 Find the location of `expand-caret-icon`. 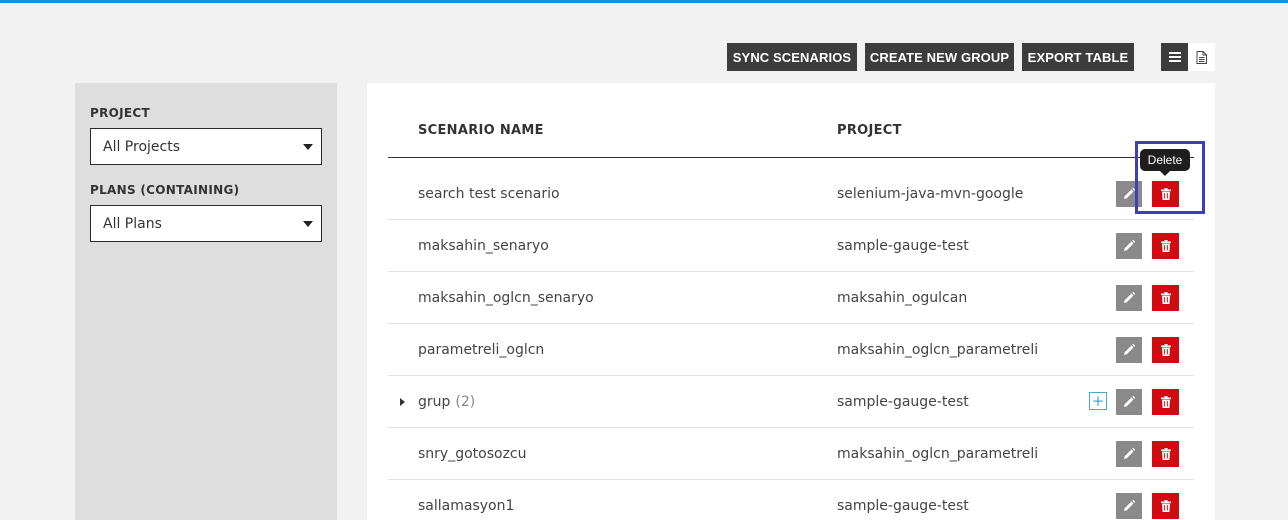

expand-caret-icon is located at coordinates (402, 402).